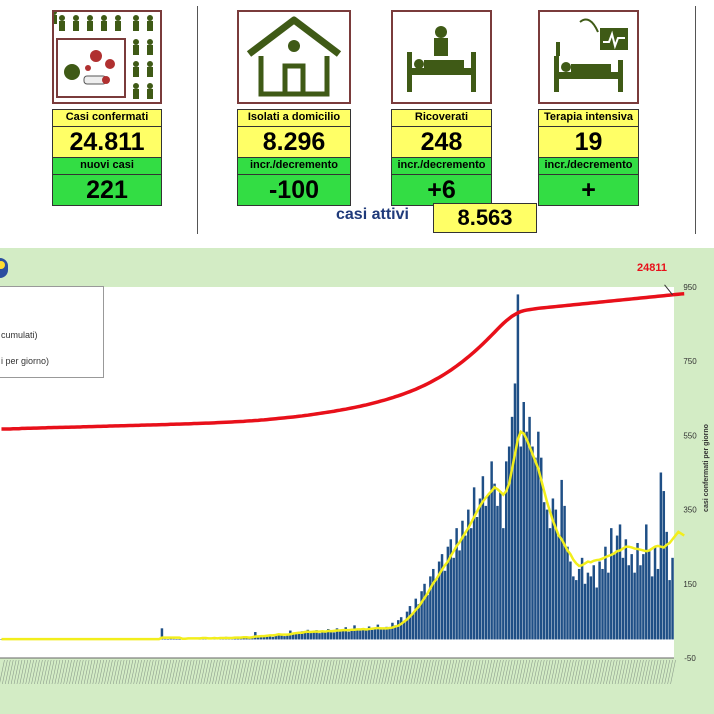 Image resolution: width=714 pixels, height=714 pixels. I want to click on active-cases-label: casi attivi, so click(372, 214).